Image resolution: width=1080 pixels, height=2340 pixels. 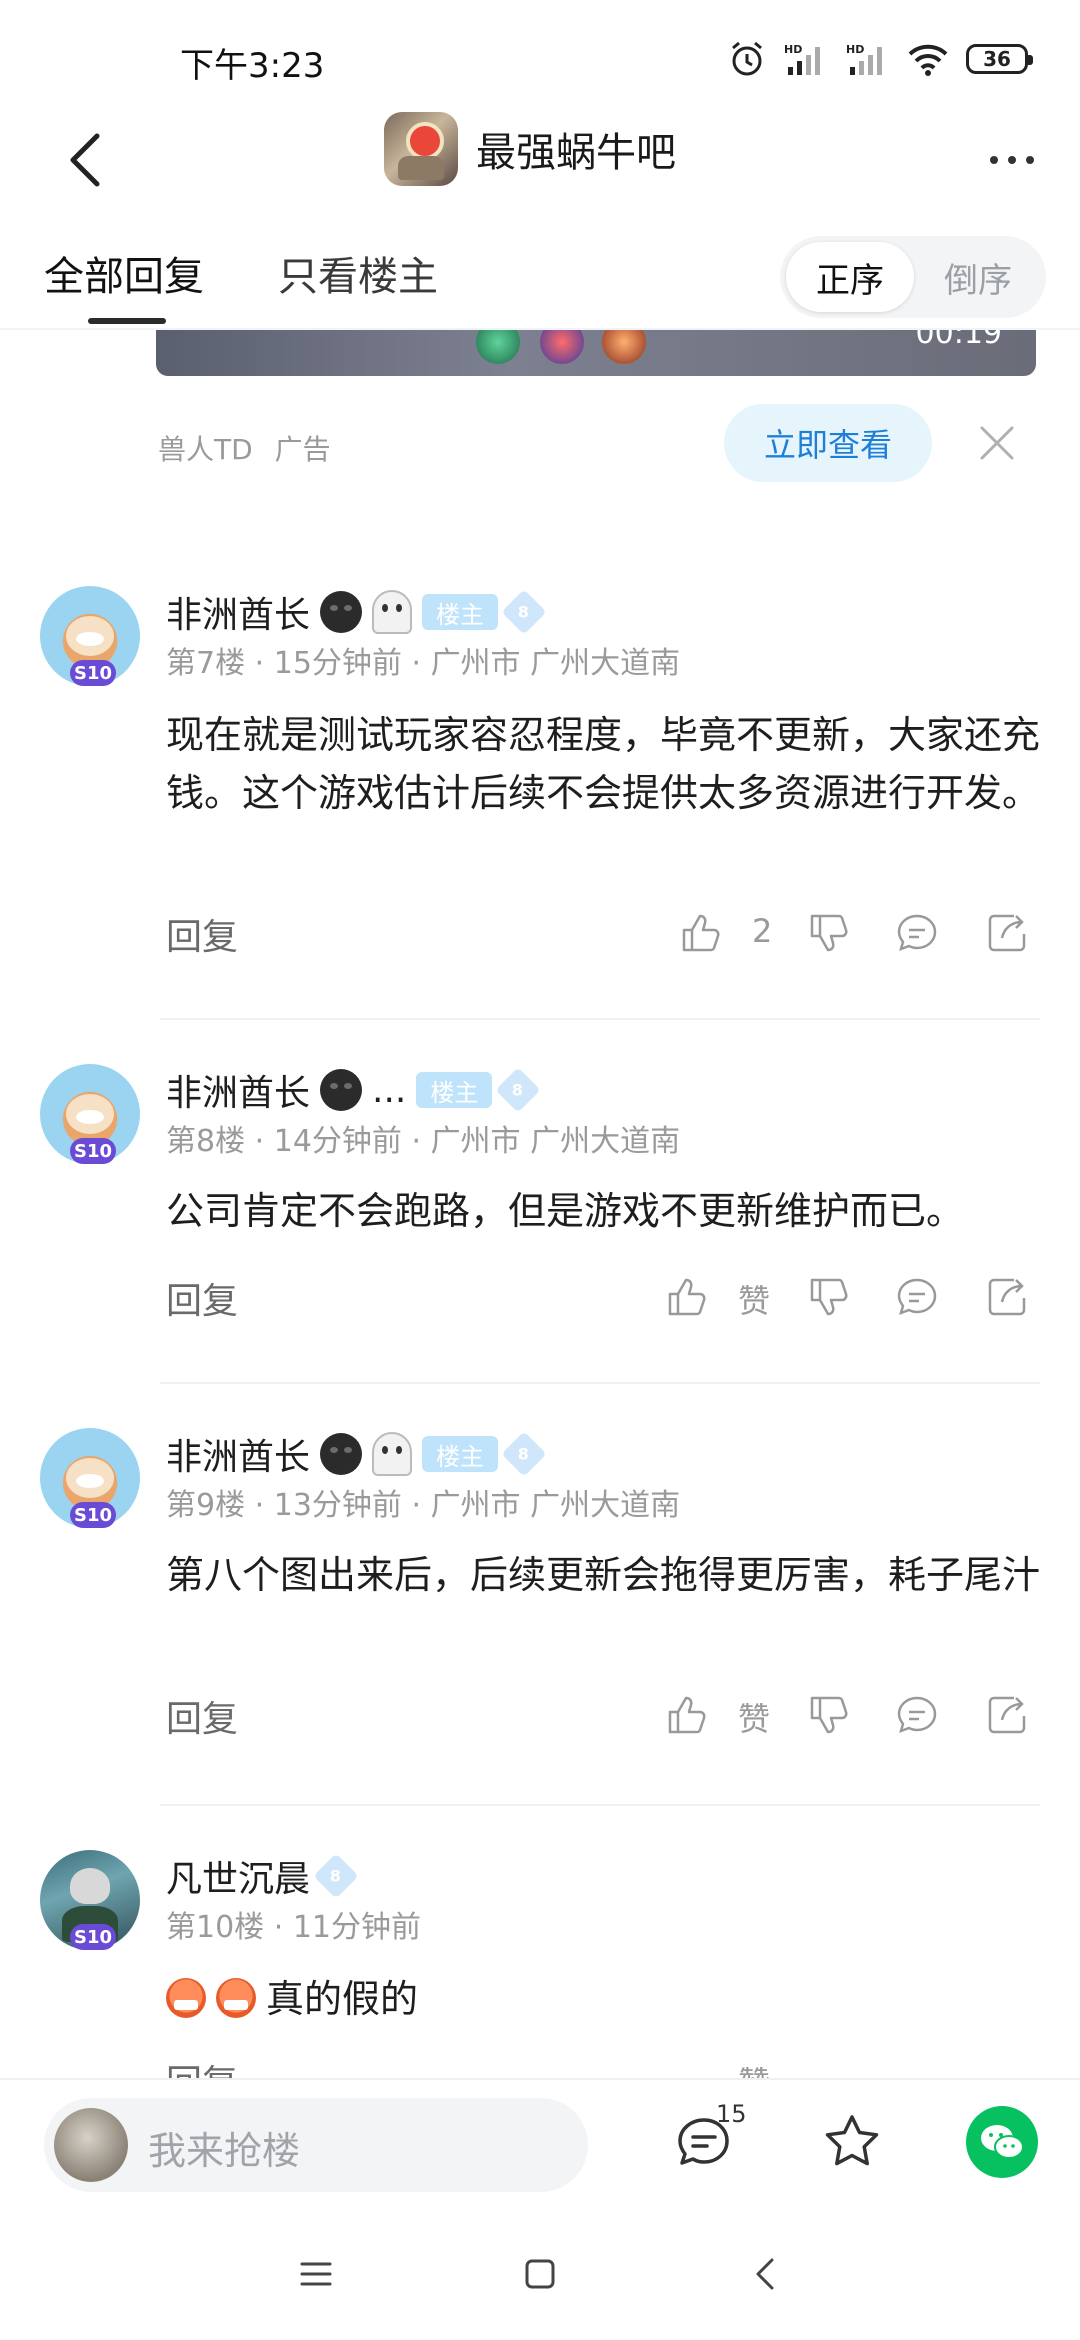 I want to click on reply-tabs: 全部回复 只看楼主 正序 倒序, so click(x=540, y=280).